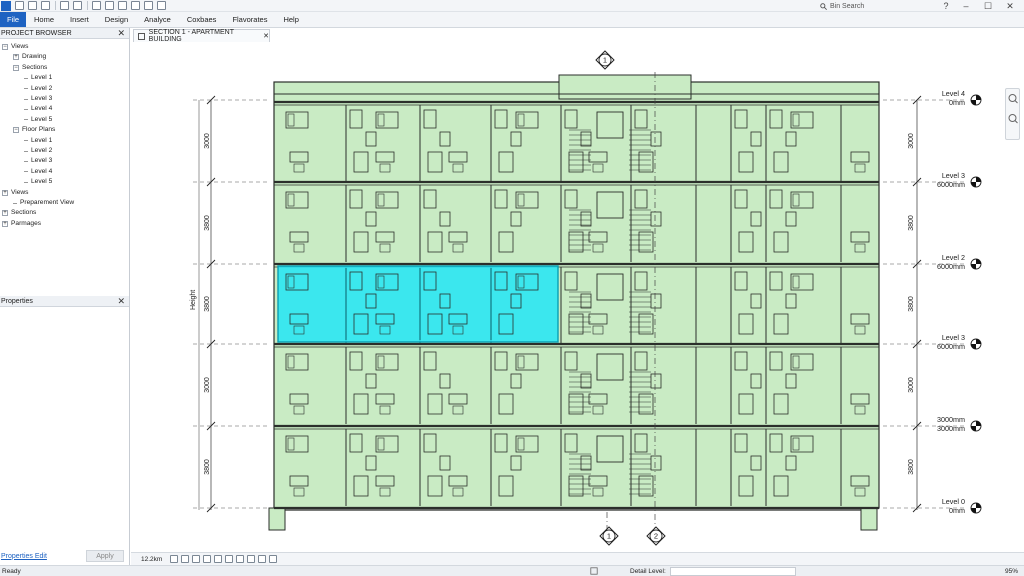  Describe the element at coordinates (185, 559) in the screenshot. I see `visual-style-icon` at that location.